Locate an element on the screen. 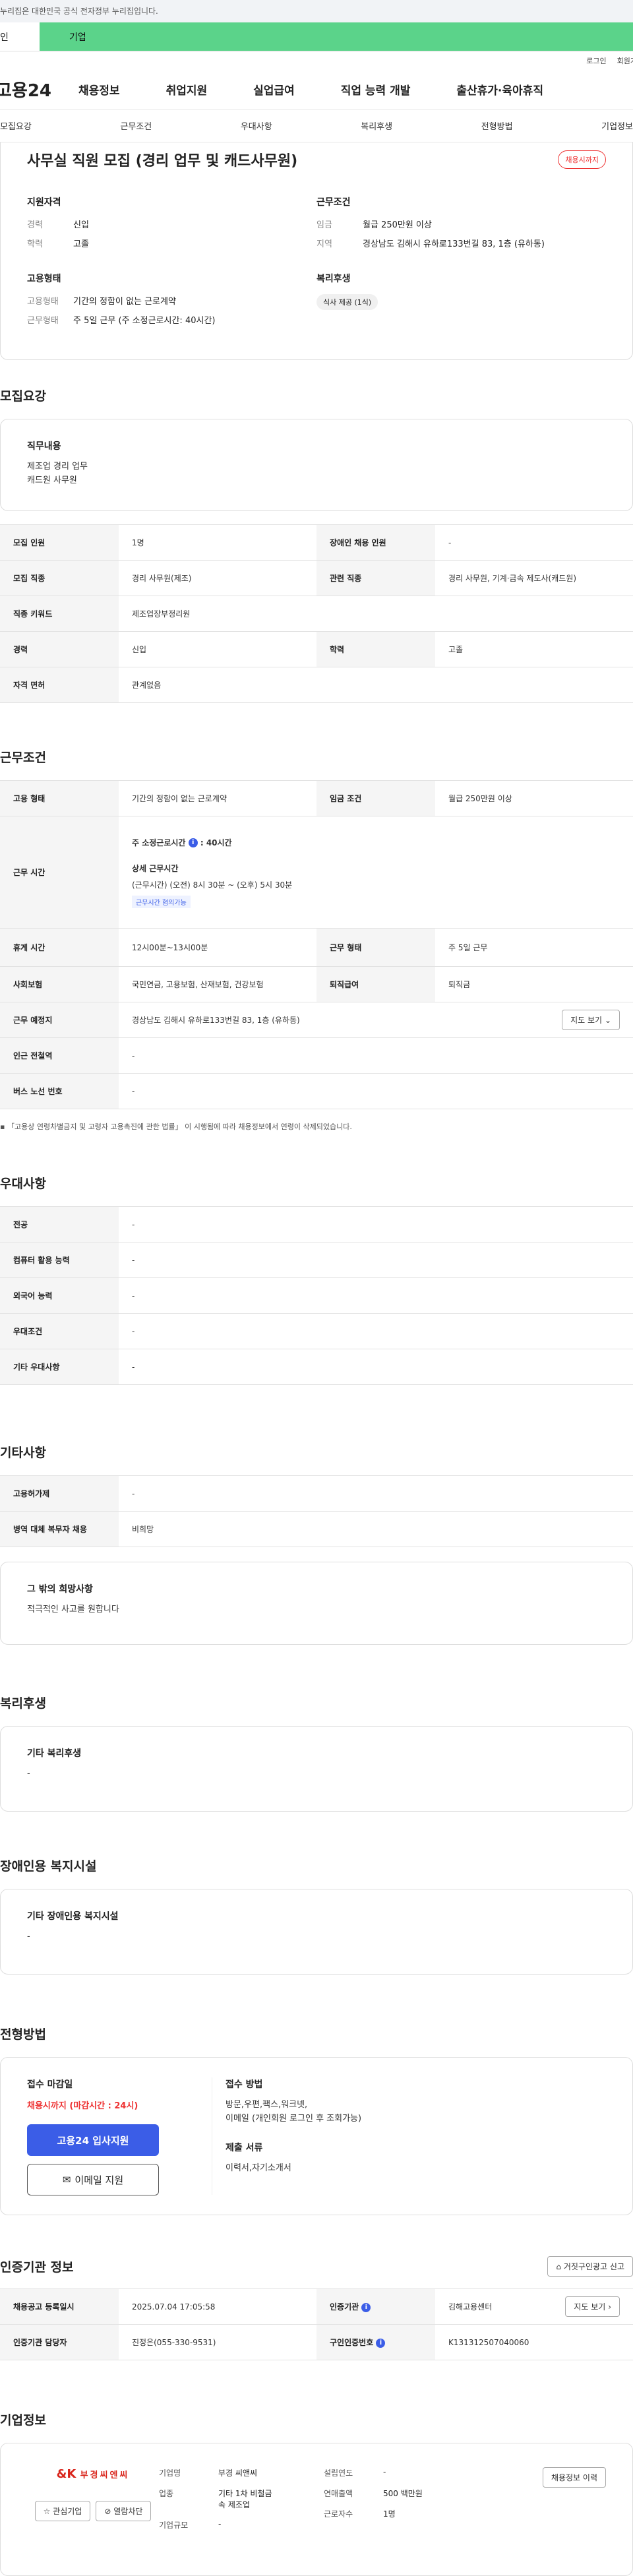 The image size is (633, 2576). subnav-pref: 우대사항 is located at coordinates (256, 125).